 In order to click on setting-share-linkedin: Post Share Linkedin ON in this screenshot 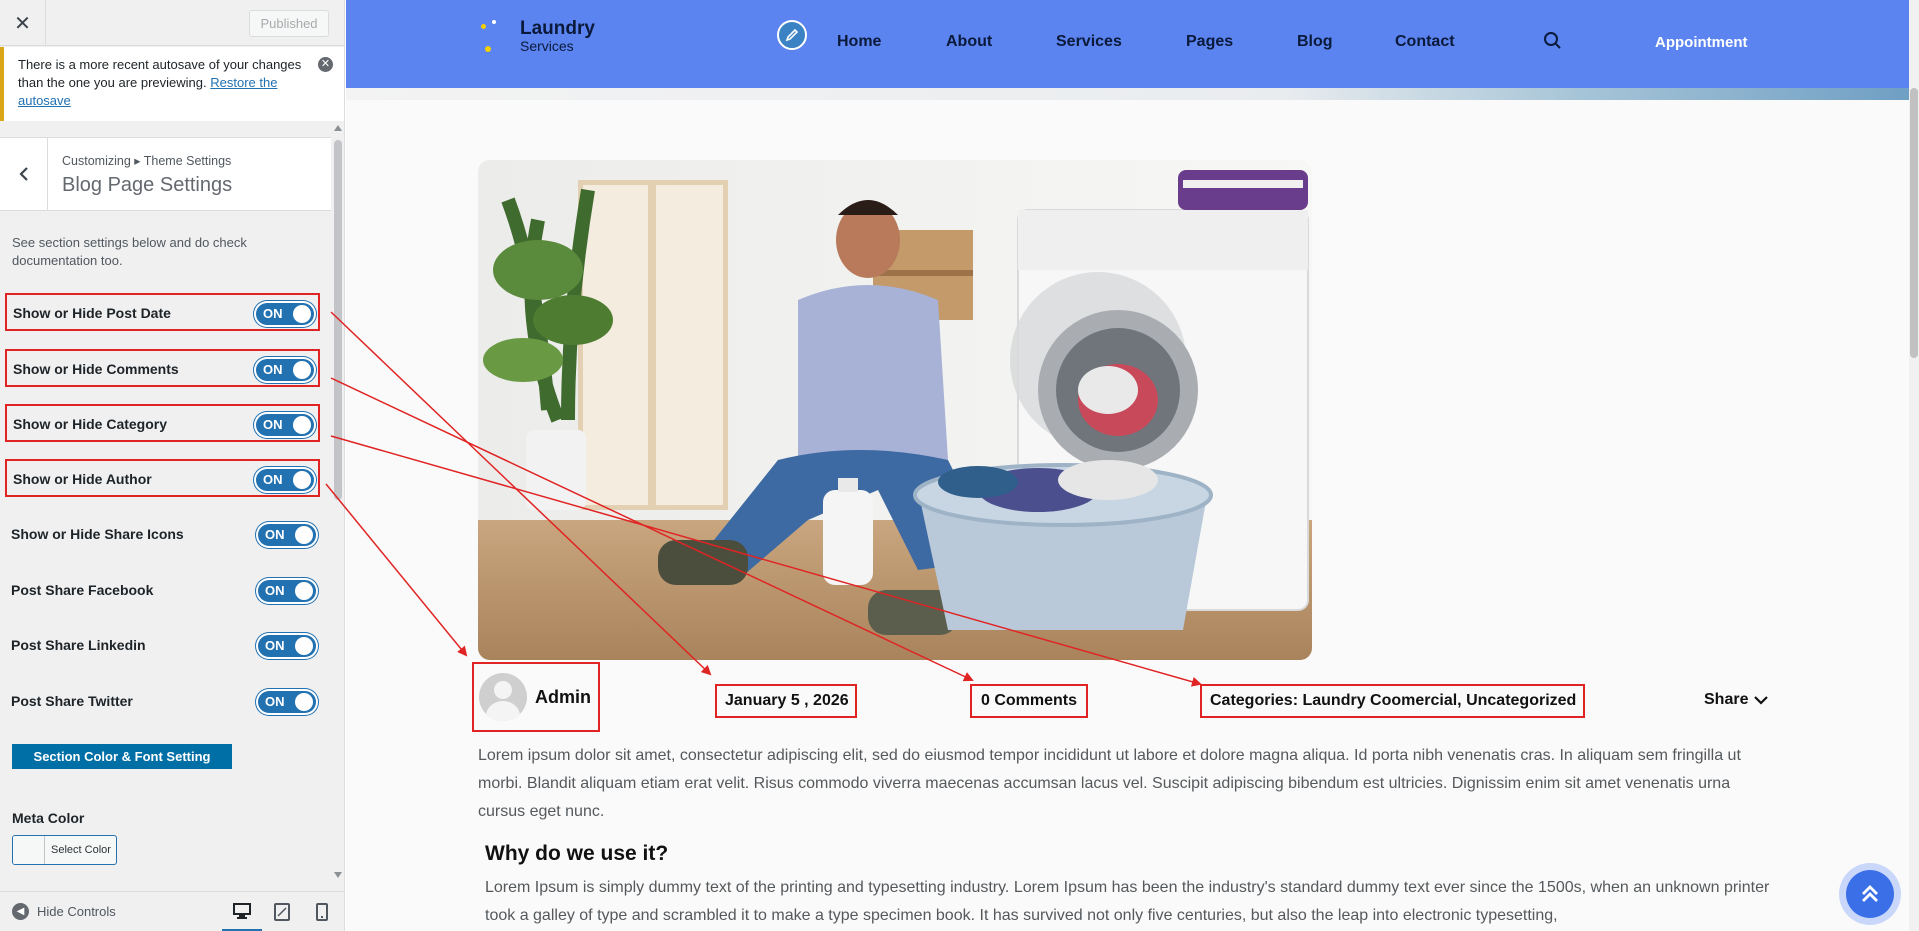, I will do `click(162, 646)`.